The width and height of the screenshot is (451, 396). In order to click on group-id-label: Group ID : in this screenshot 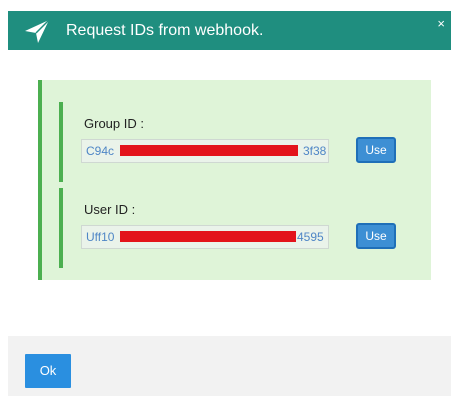, I will do `click(114, 123)`.